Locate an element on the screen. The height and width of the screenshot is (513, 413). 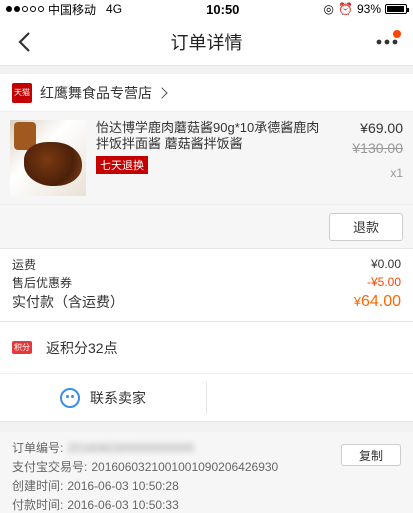
order-number-value: 2016060300000000000 is located at coordinates (131, 447).